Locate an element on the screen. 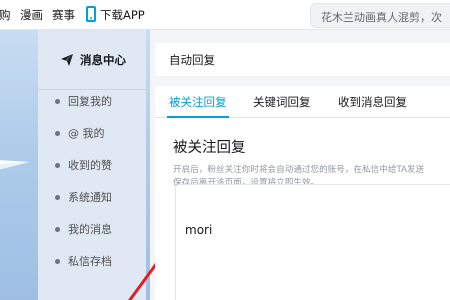 The image size is (450, 300). sidebar-item-mentions: @ 我的 is located at coordinates (92, 133).